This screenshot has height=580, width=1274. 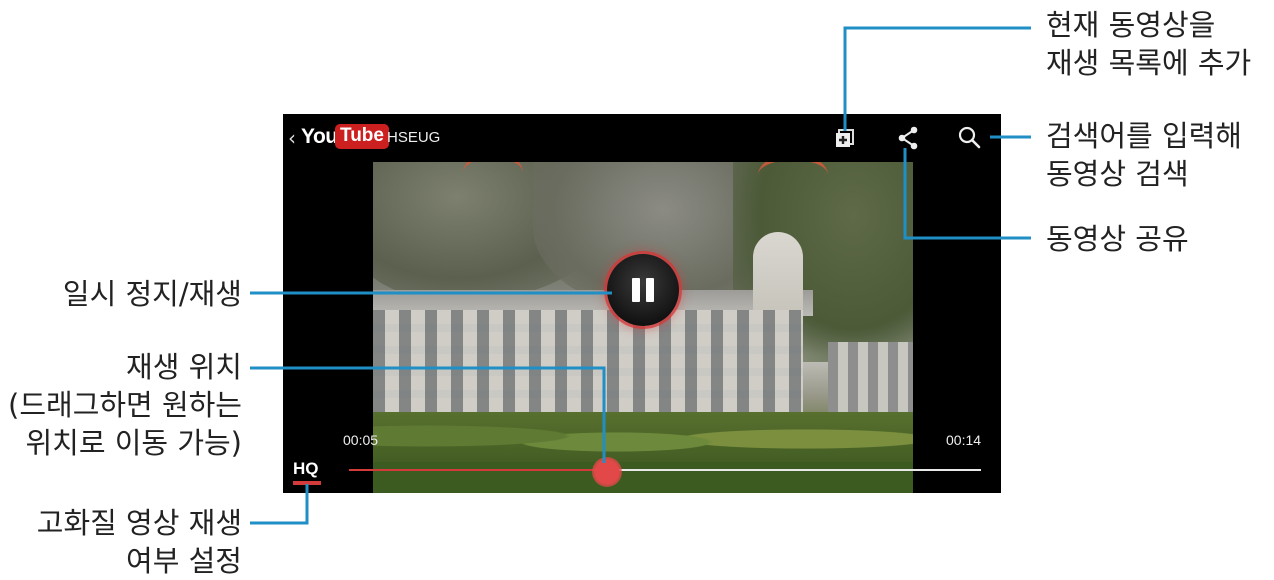 I want to click on callout-line: 현재 동영상을, so click(x=1131, y=25).